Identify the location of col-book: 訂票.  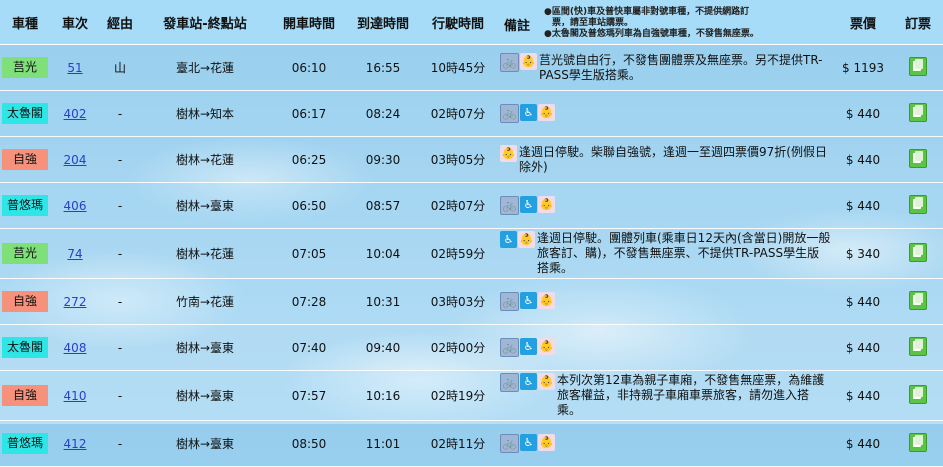
(918, 22).